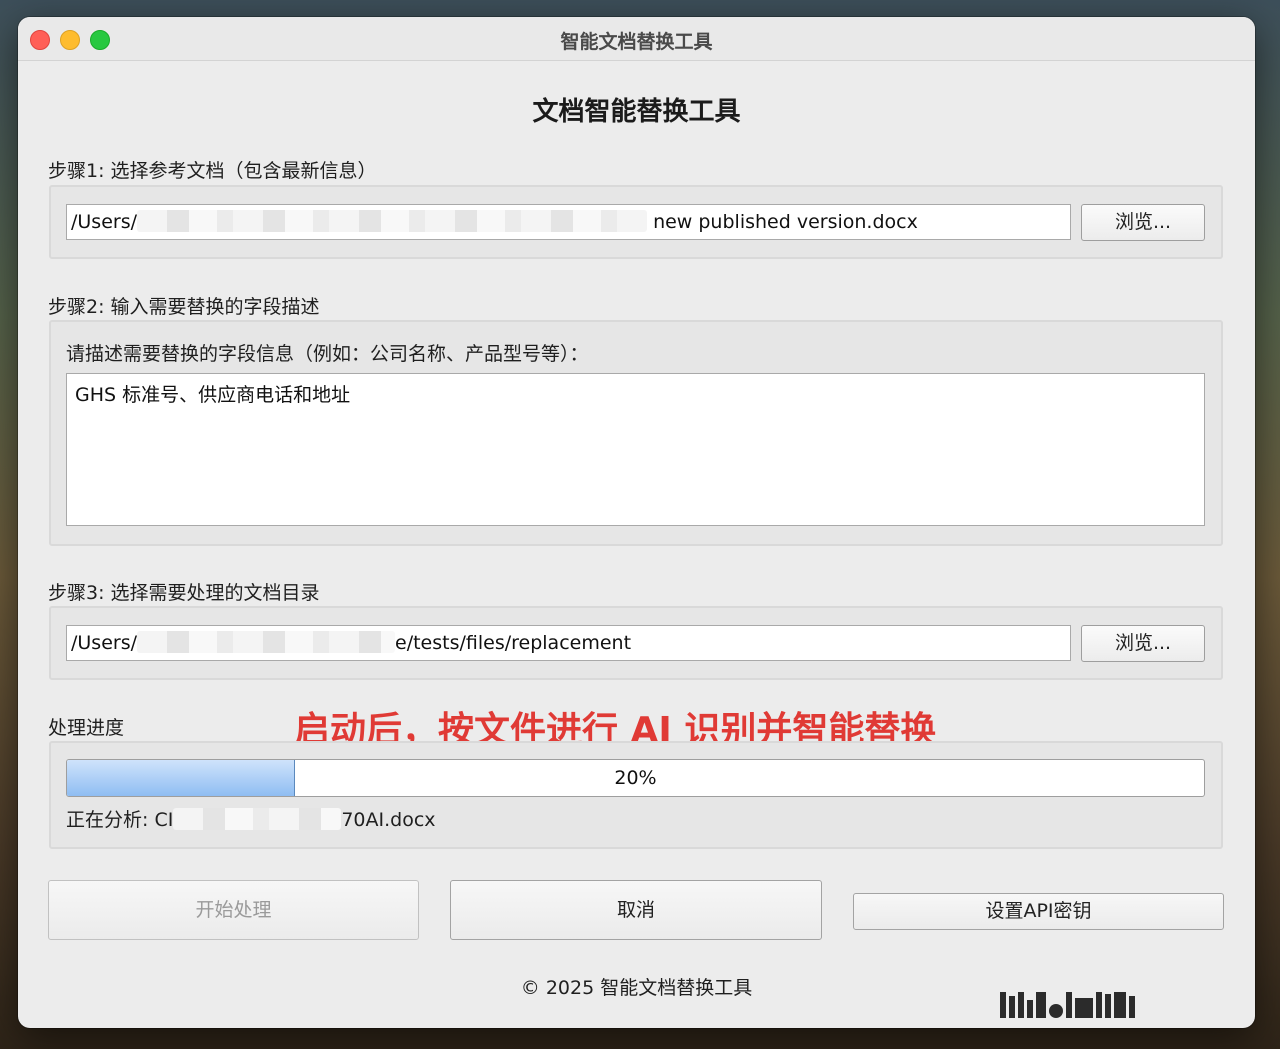 The image size is (1280, 1049). Describe the element at coordinates (636, 112) in the screenshot. I see `page-title: 文档智能替换工具` at that location.